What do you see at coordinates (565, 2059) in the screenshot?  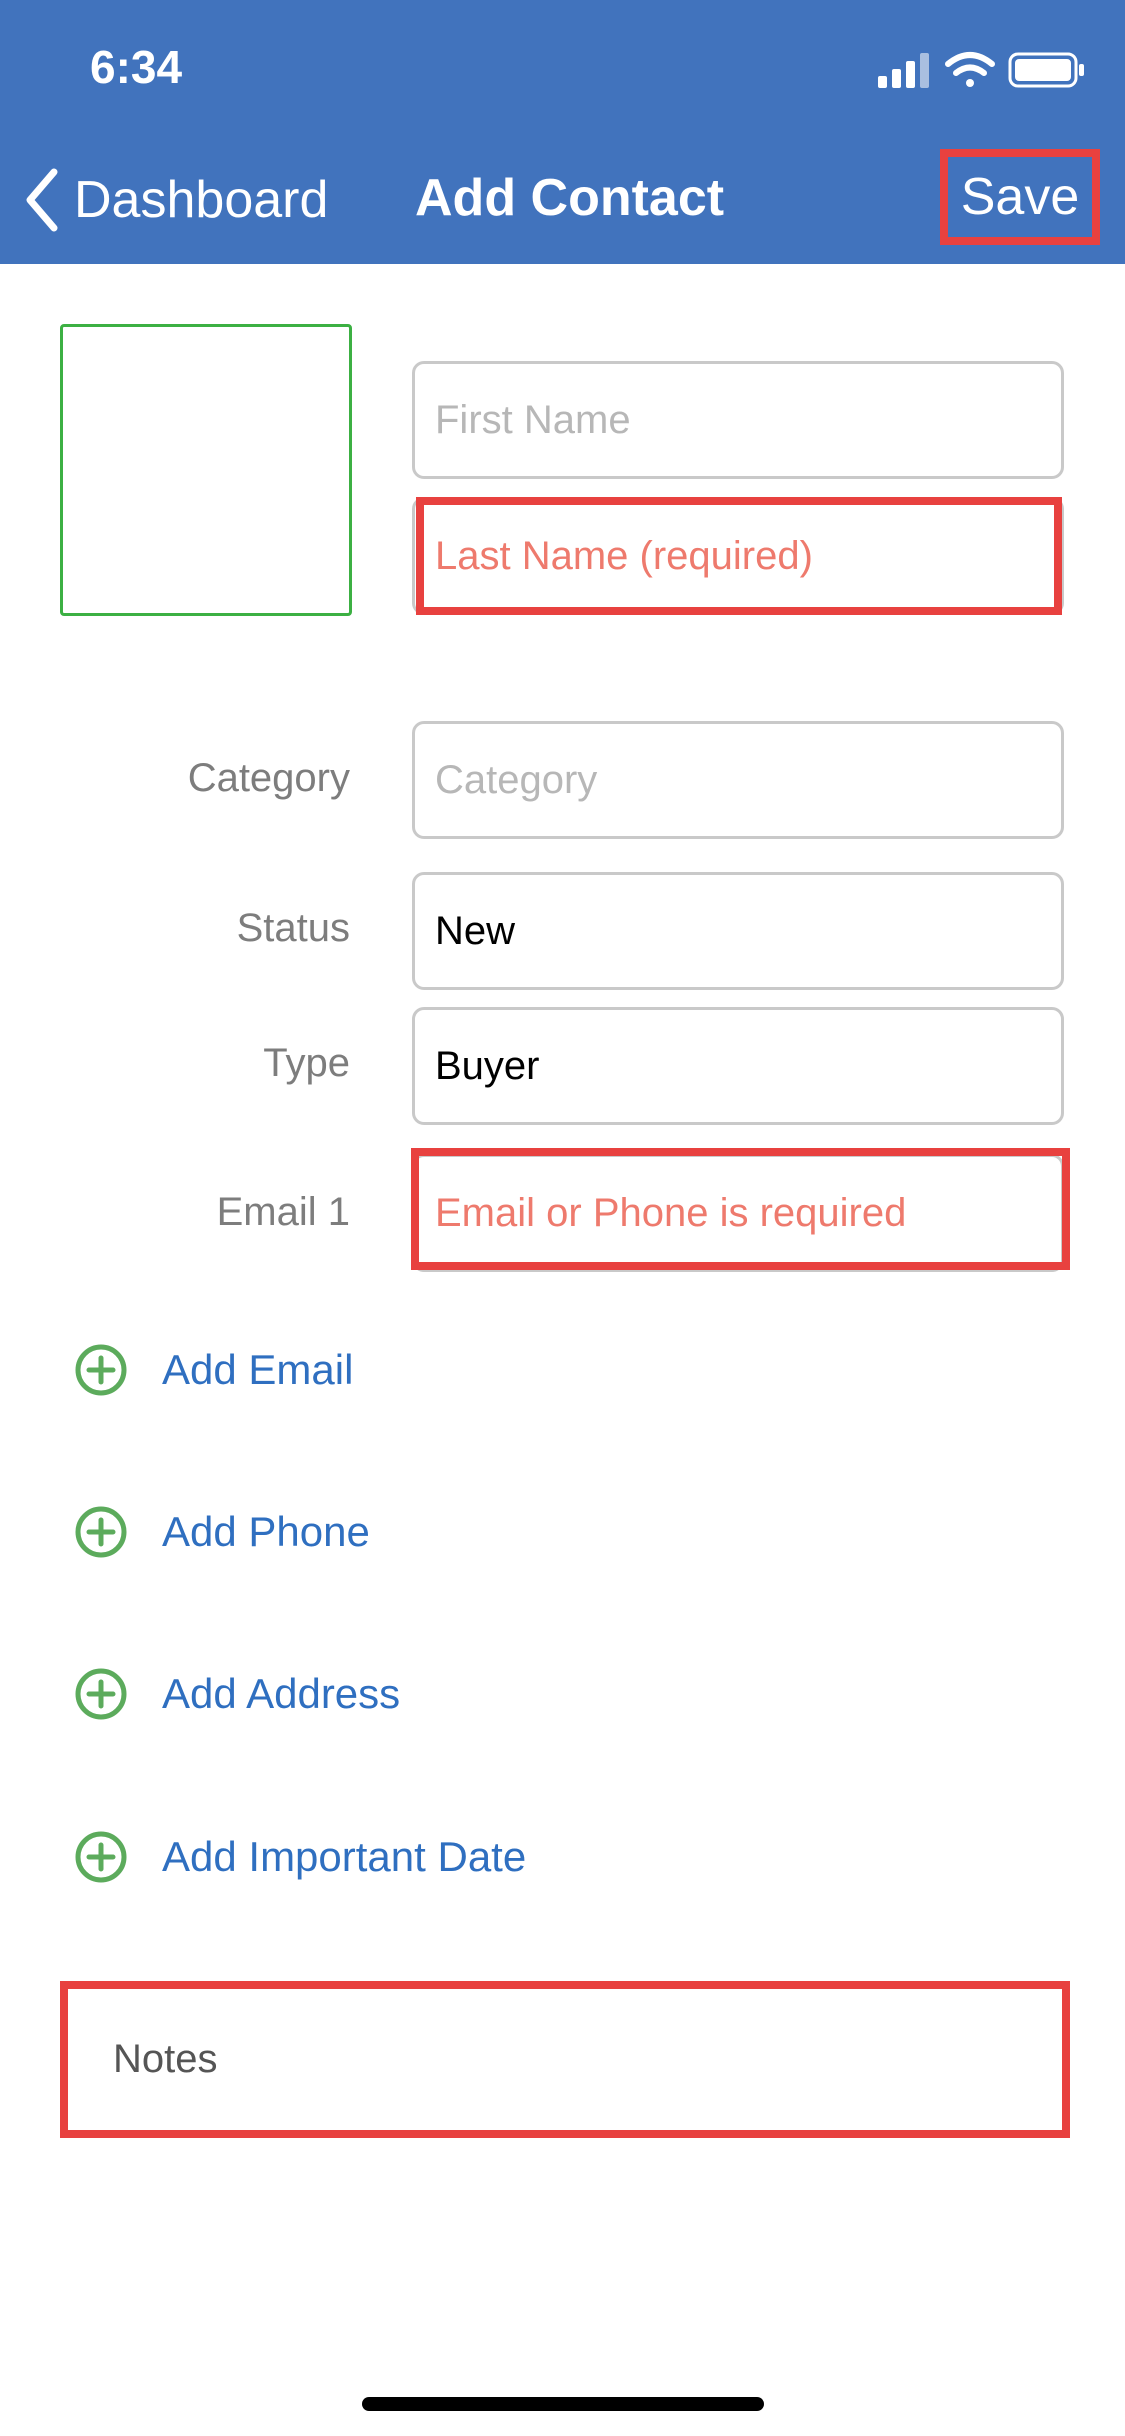 I see `notes-field: Notes` at bounding box center [565, 2059].